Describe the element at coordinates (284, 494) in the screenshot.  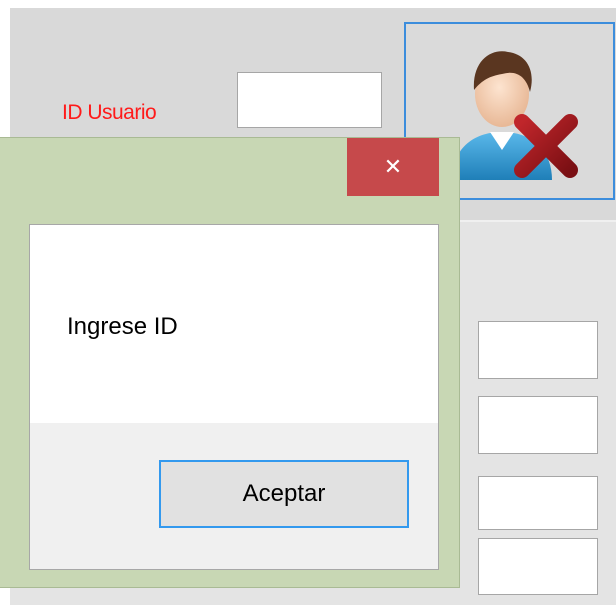
I see `aceptar-button: Aceptar` at that location.